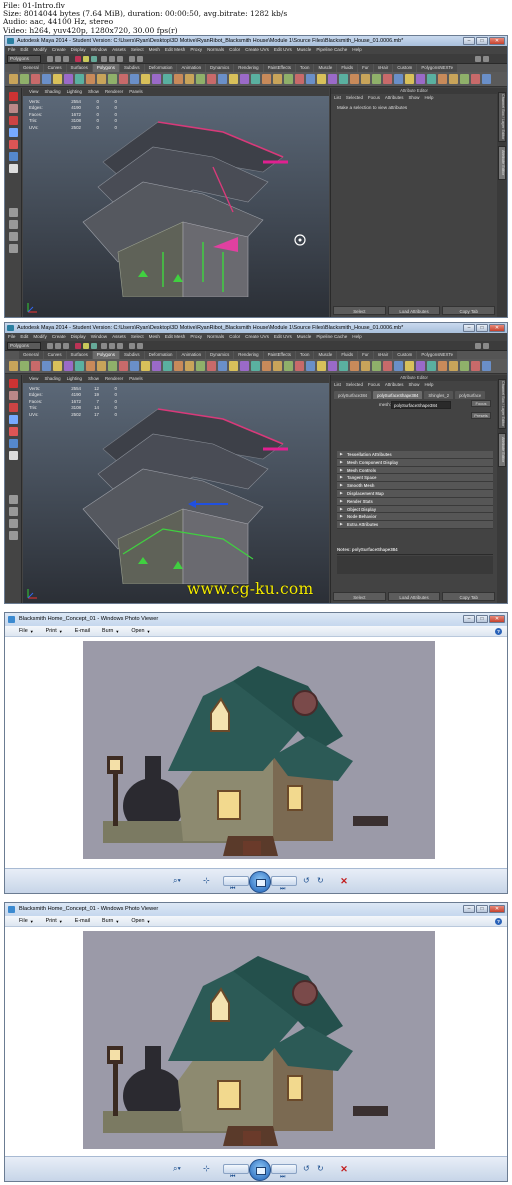 This screenshot has height=1185, width=512. What do you see at coordinates (414, 596) in the screenshot?
I see `load-attributes-button: Load Attributes` at bounding box center [414, 596].